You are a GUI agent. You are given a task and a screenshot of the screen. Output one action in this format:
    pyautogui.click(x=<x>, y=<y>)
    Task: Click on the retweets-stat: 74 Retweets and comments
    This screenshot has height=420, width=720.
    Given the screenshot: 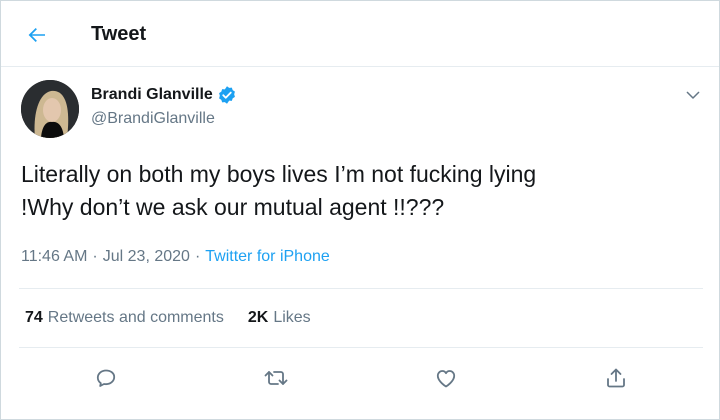 What is the action you would take?
    pyautogui.click(x=124, y=318)
    